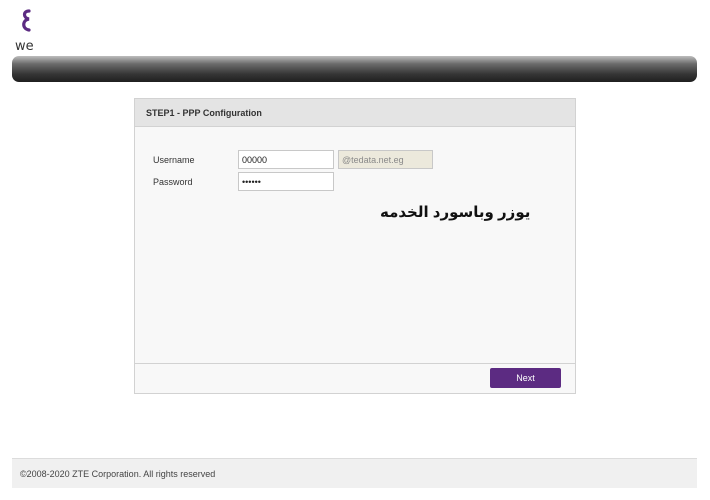 This screenshot has width=710, height=500. Describe the element at coordinates (24, 46) in the screenshot. I see `logo-text: we` at that location.